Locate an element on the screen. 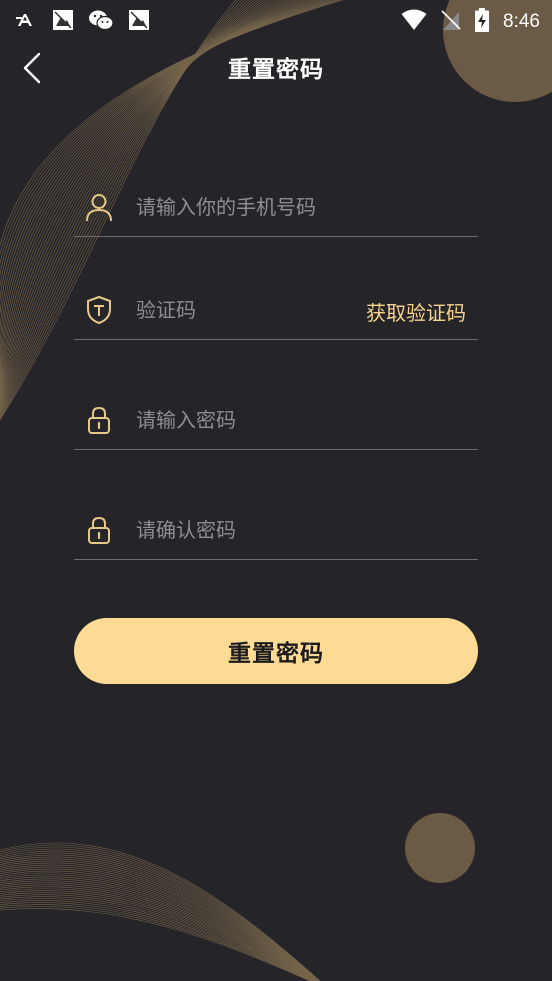 Image resolution: width=552 pixels, height=981 pixels. password-input is located at coordinates (246, 420).